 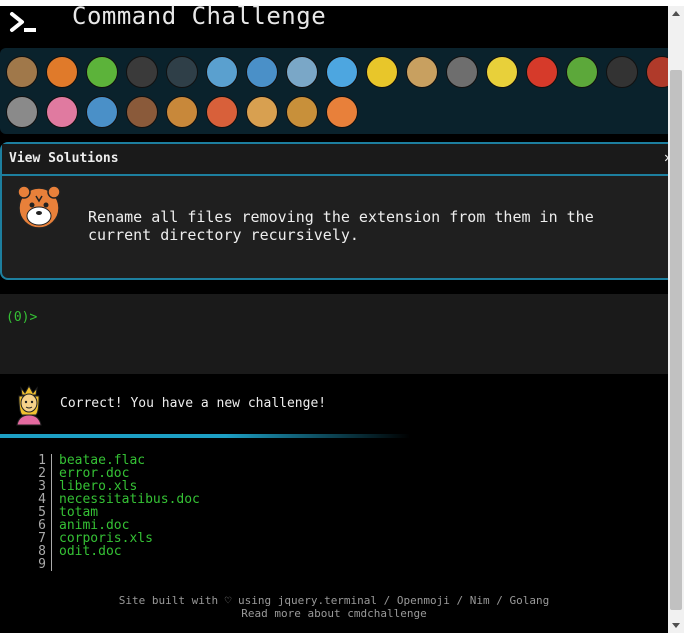 I want to click on monkey-icon, so click(x=142, y=112).